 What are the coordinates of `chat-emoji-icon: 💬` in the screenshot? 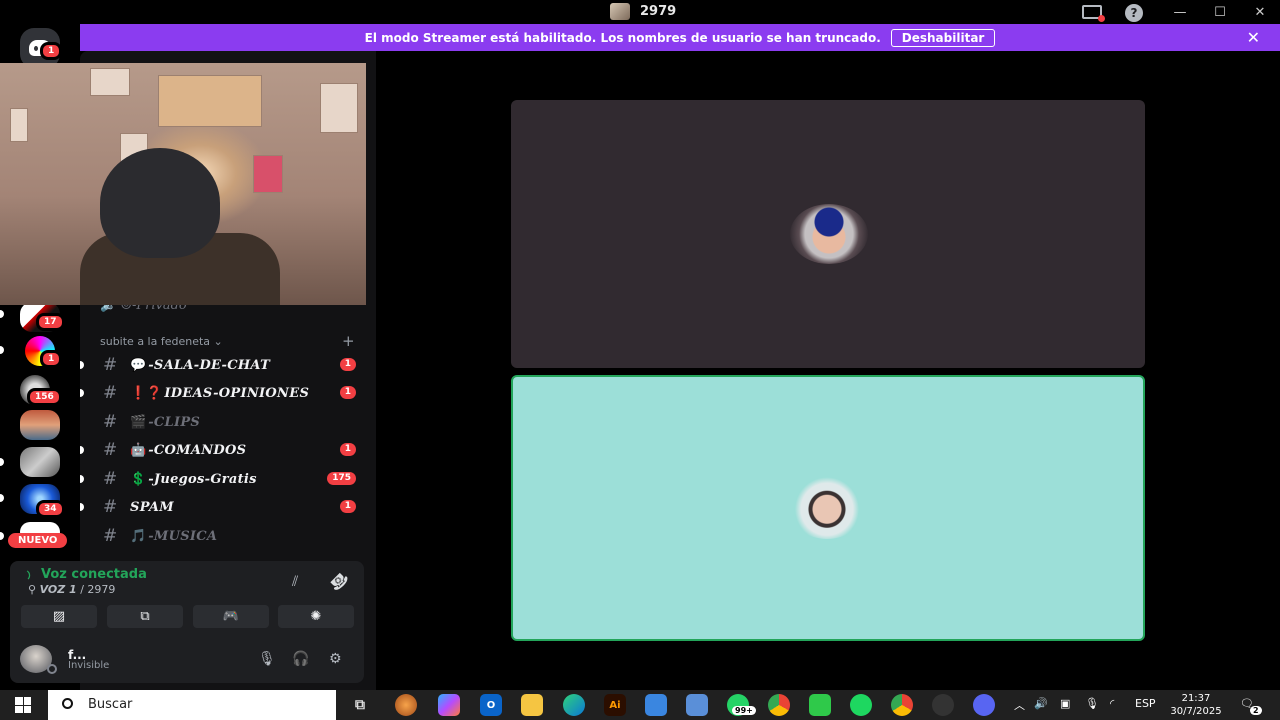 It's located at (138, 365).